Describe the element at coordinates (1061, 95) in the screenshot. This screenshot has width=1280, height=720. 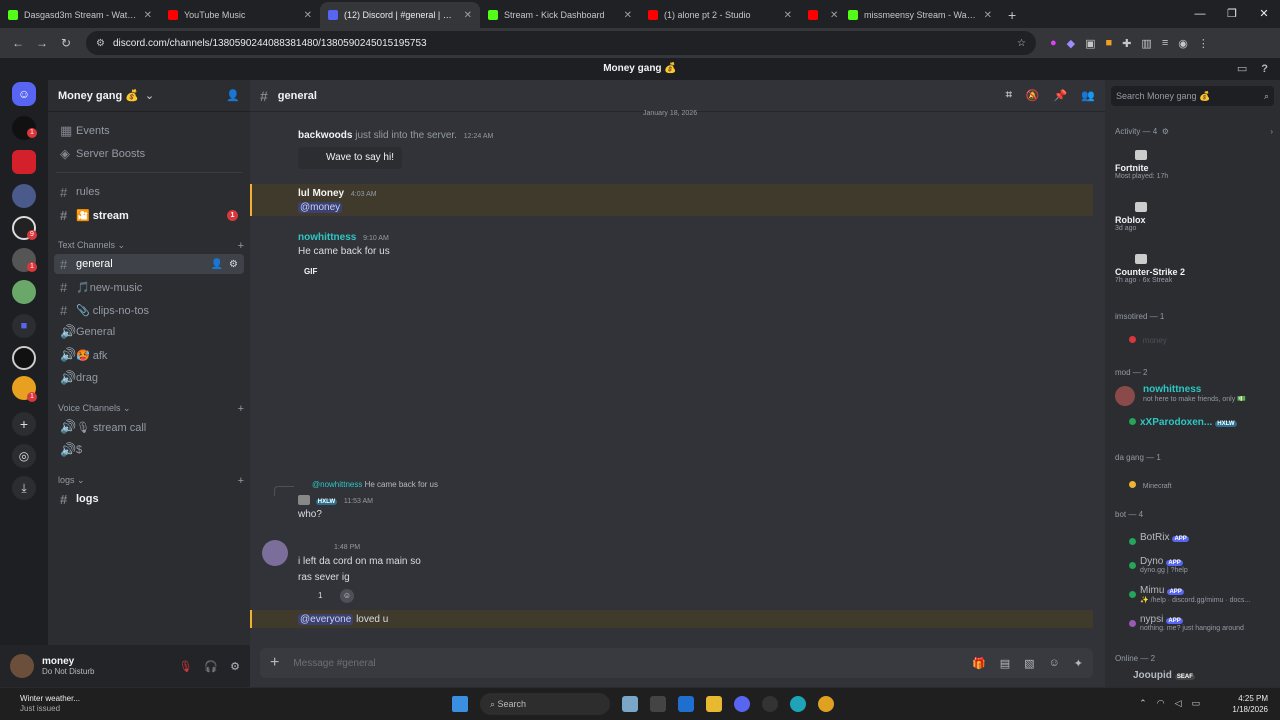
I see `pin-icon: 📌` at that location.